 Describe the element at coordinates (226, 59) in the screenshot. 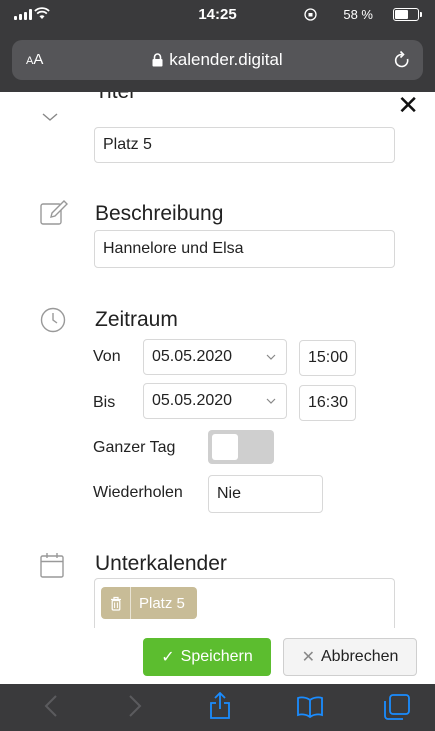

I see `page-url: kalender.digital` at that location.